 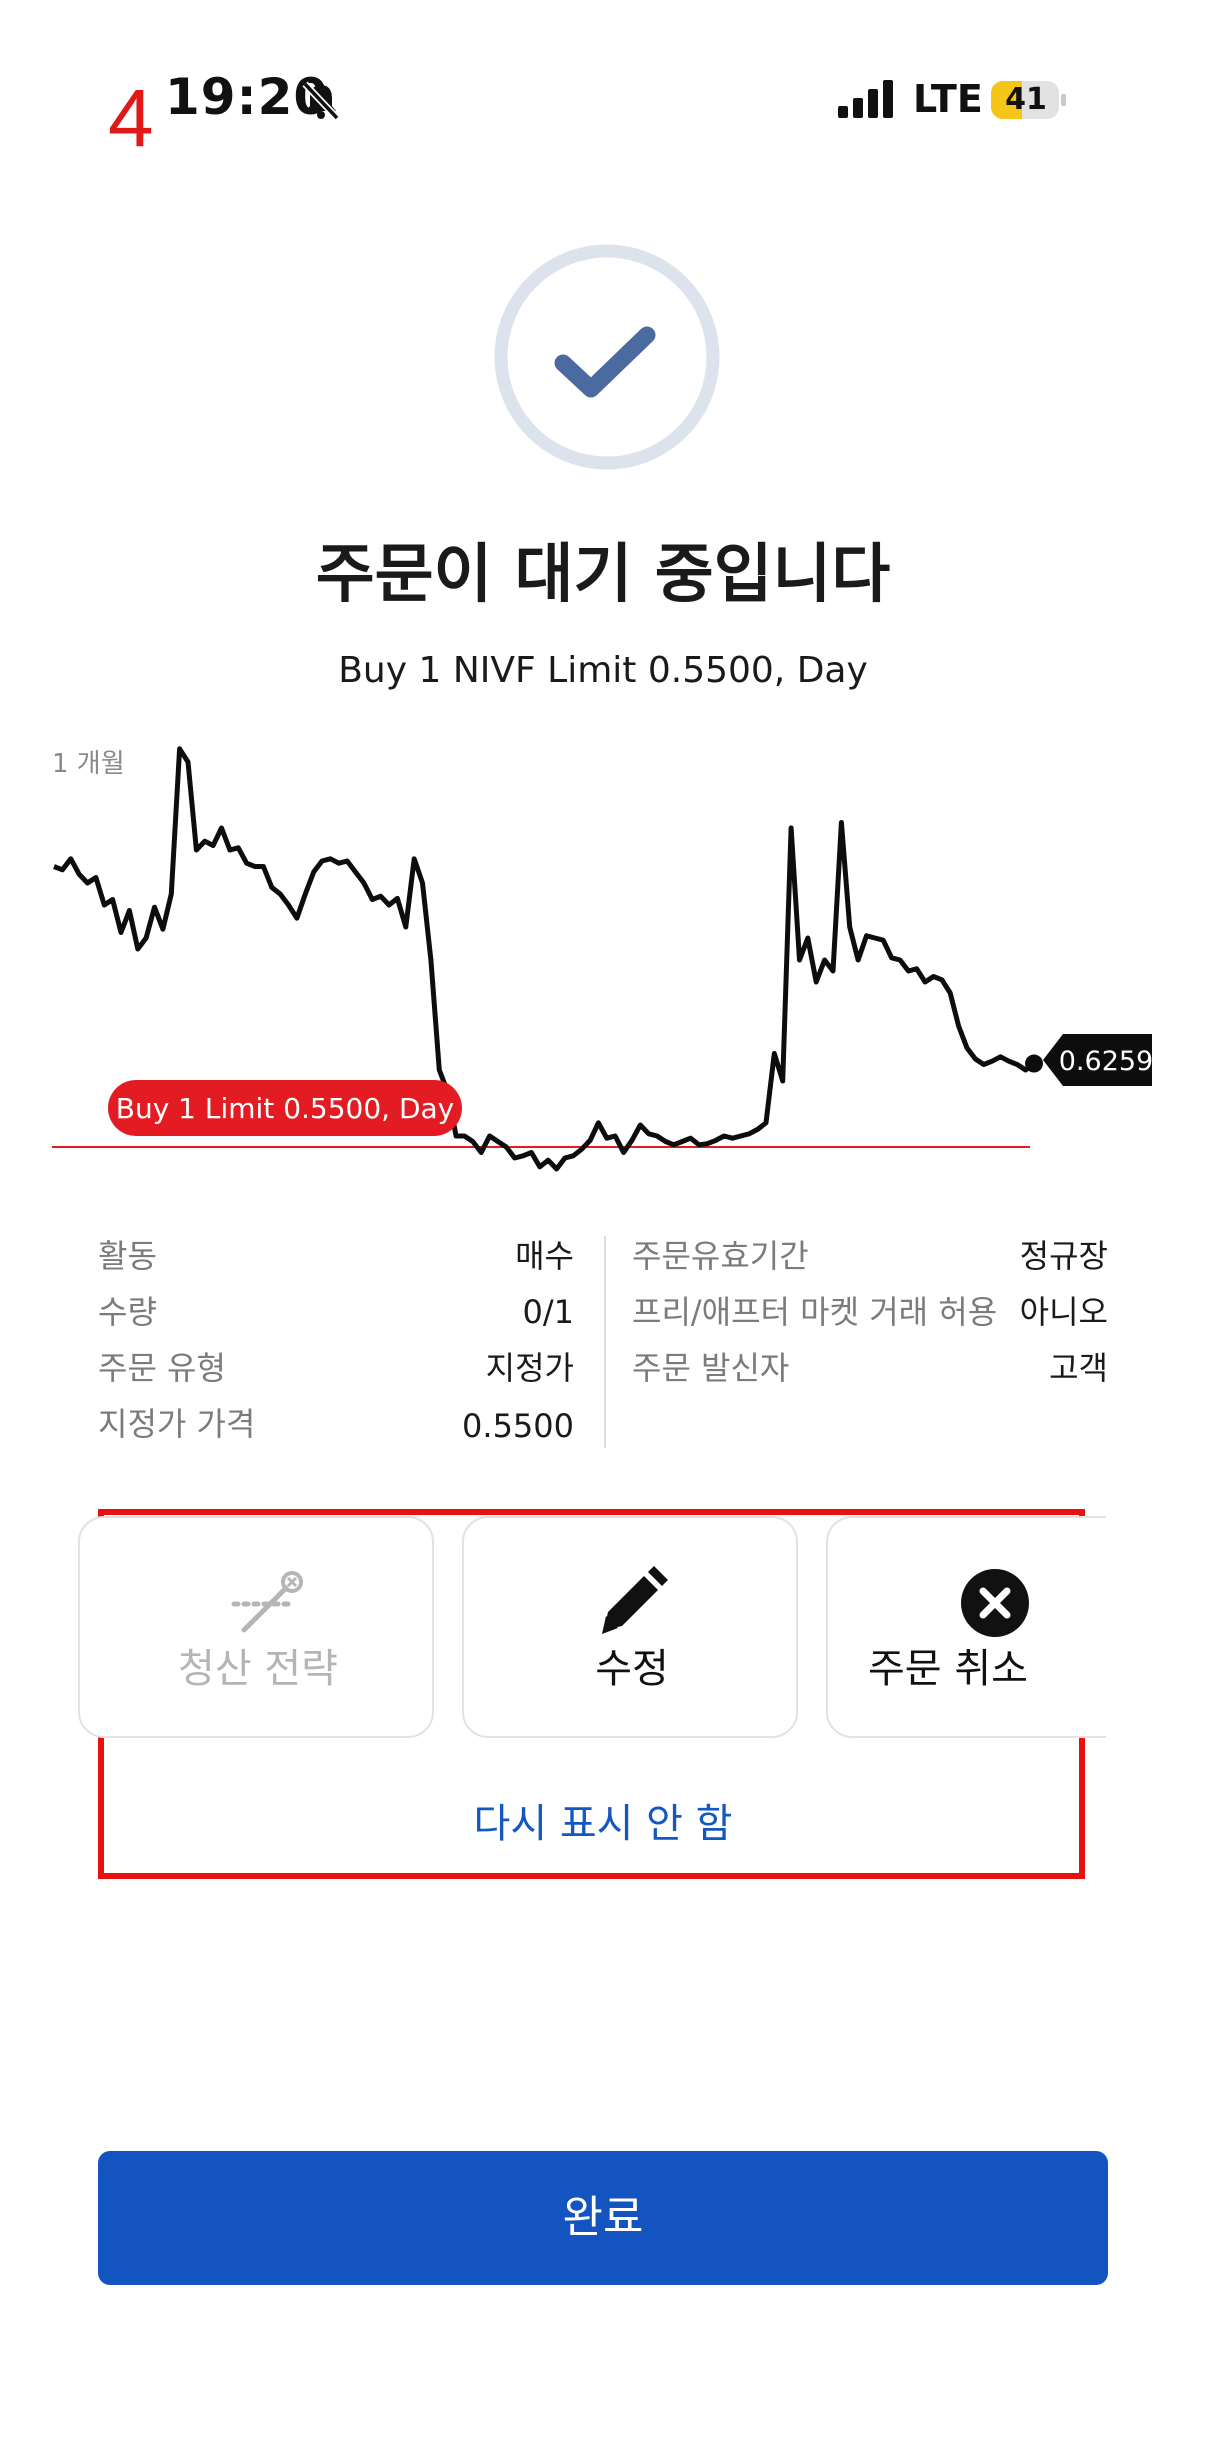 What do you see at coordinates (948, 99) in the screenshot?
I see `network-type: LTE` at bounding box center [948, 99].